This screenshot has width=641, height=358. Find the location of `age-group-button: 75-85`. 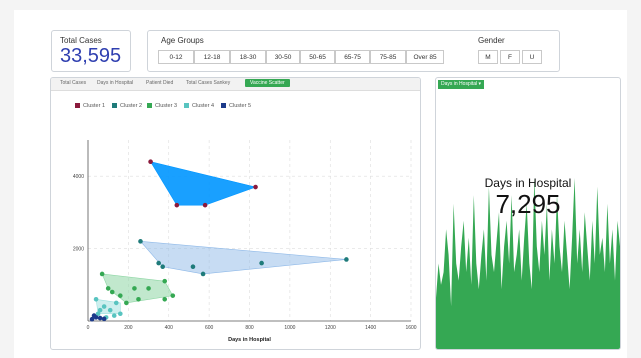

age-group-button: 75-85 is located at coordinates (388, 57).